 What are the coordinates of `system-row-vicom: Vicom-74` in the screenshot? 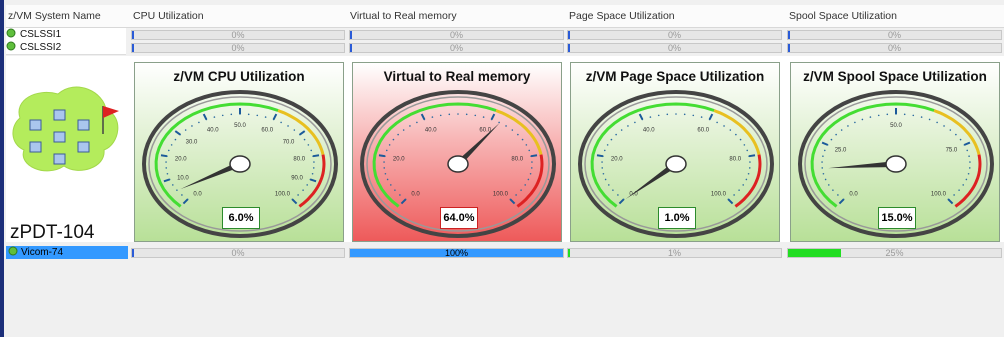 It's located at (67, 252).